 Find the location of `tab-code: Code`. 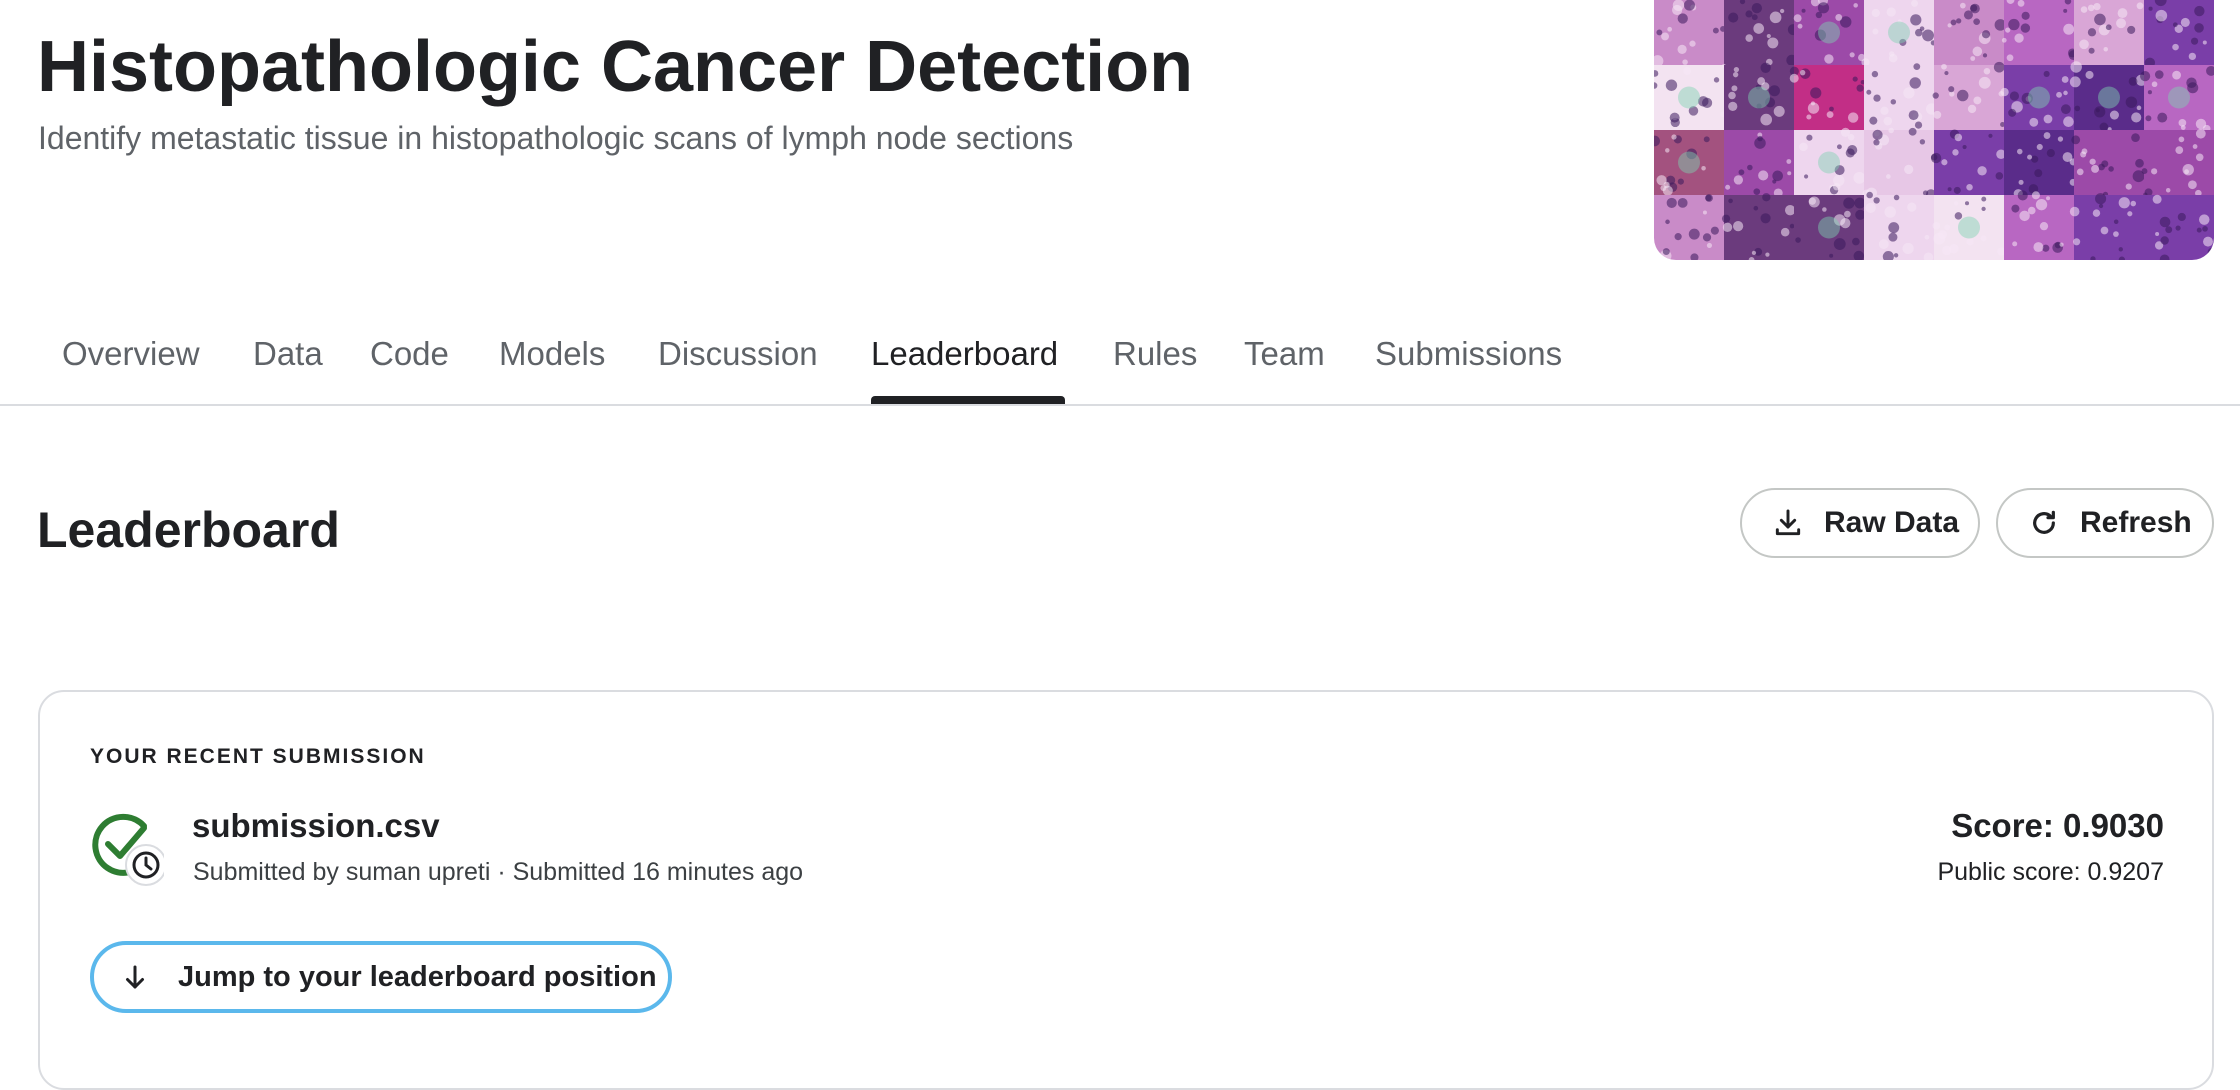

tab-code: Code is located at coordinates (409, 354).